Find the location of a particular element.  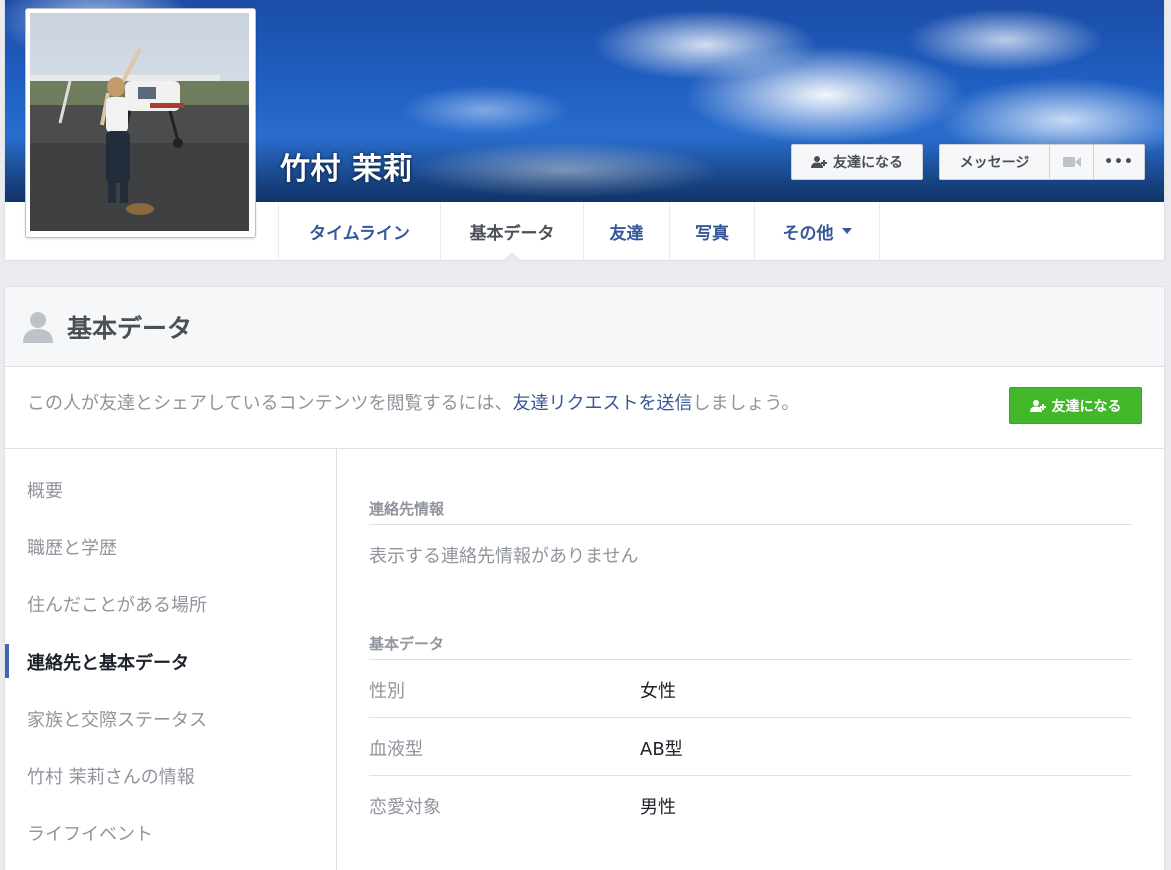

tab-about: 基本データ is located at coordinates (512, 231).